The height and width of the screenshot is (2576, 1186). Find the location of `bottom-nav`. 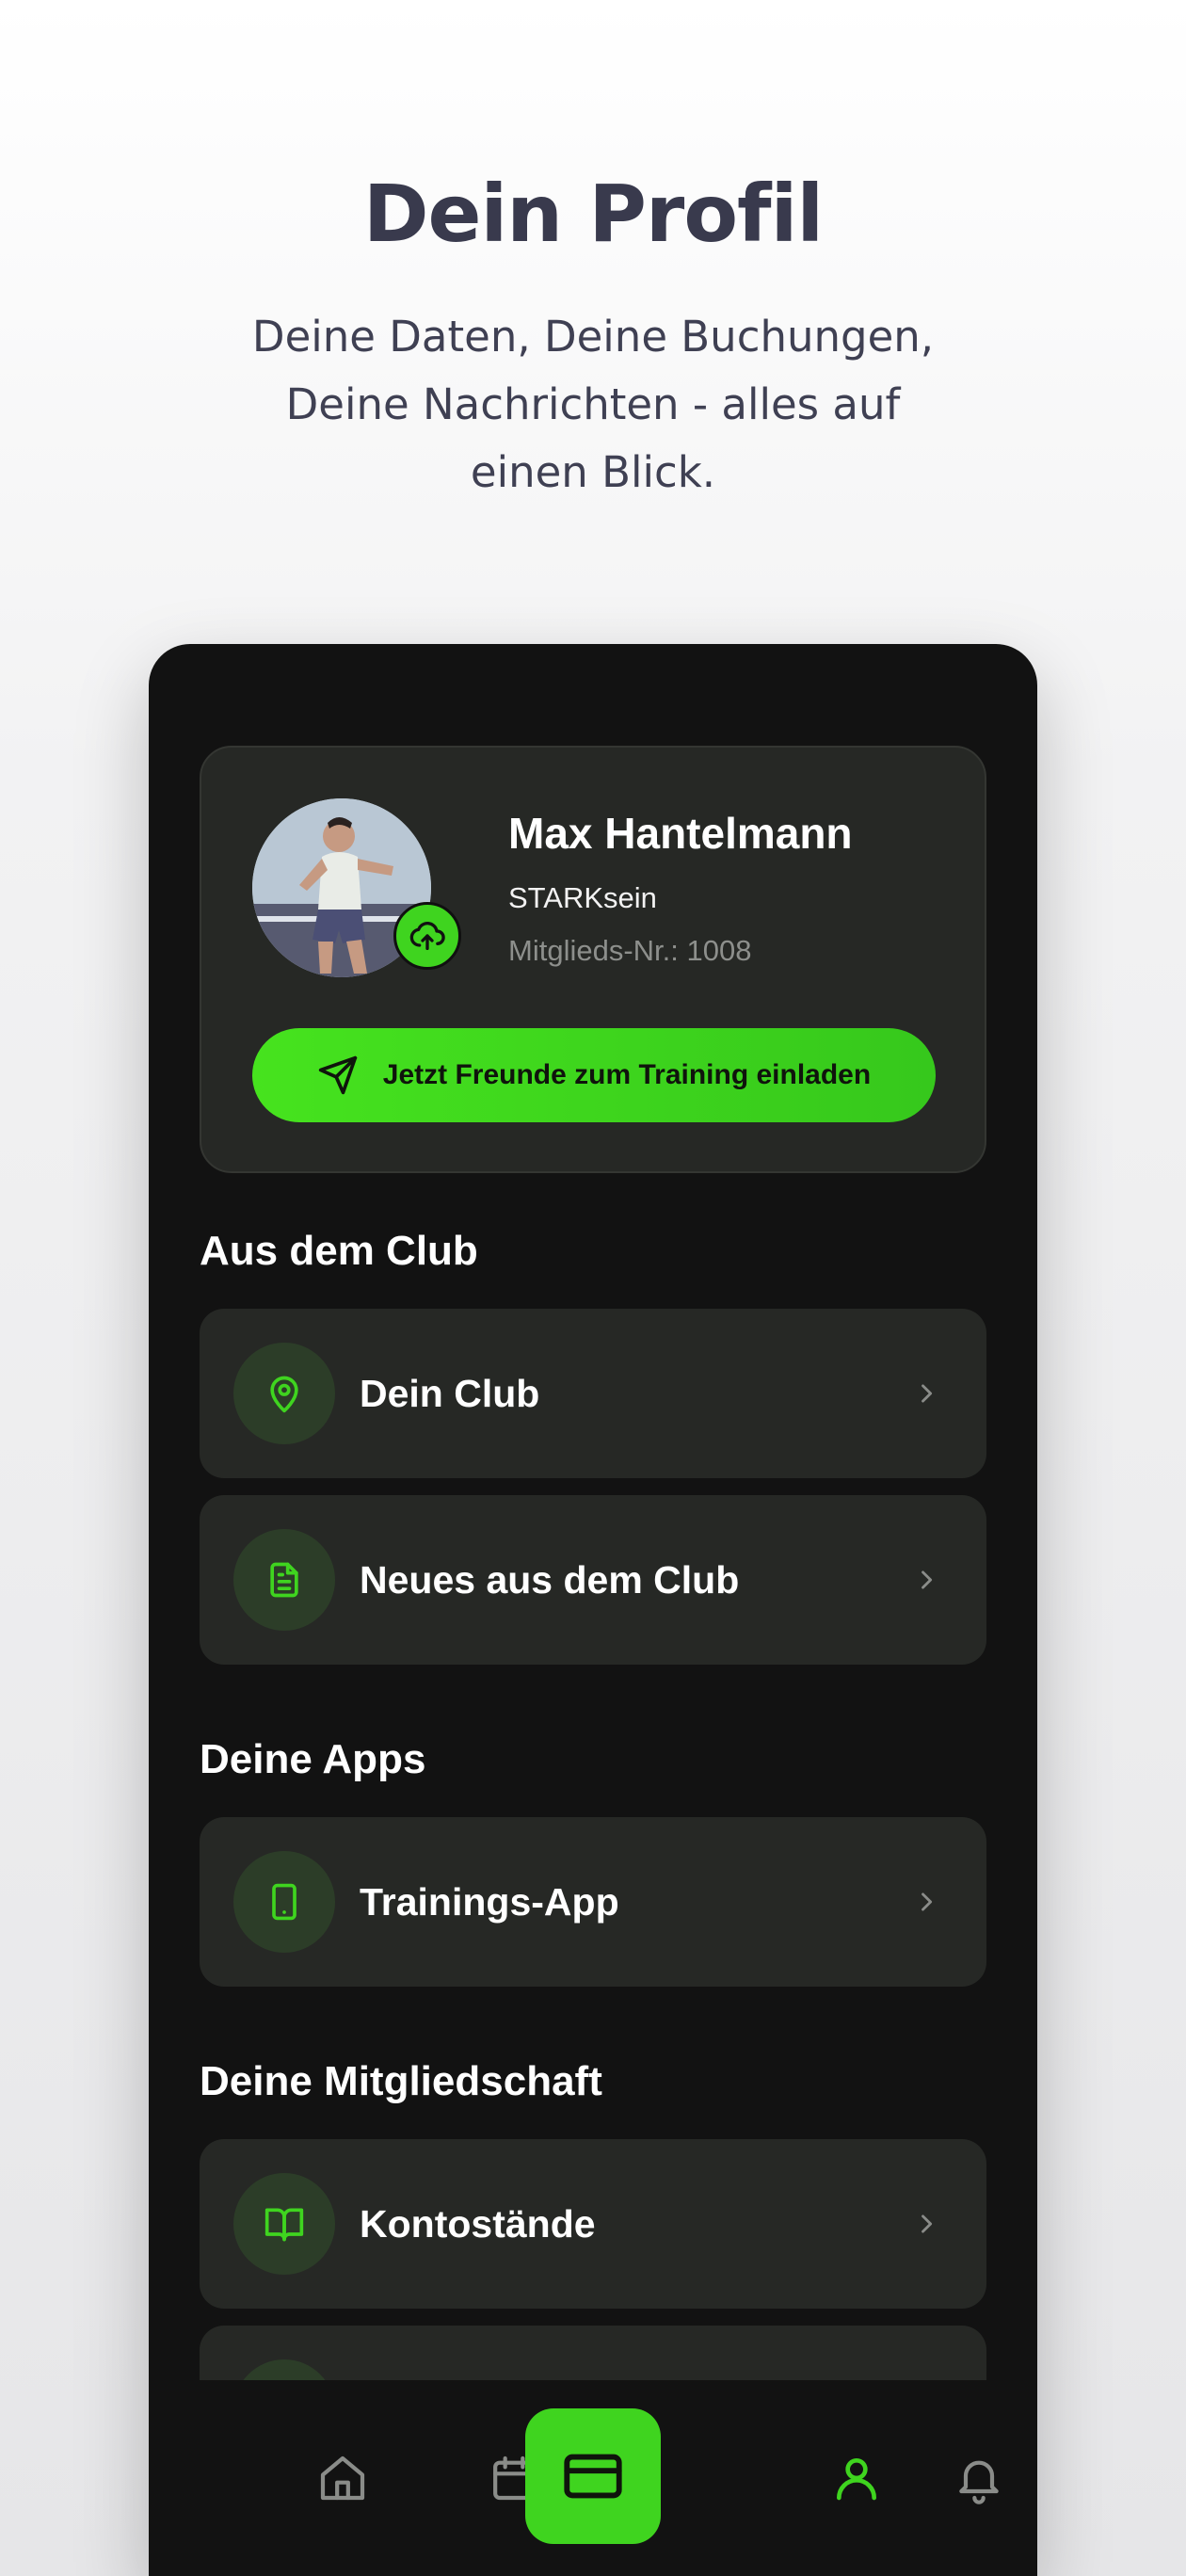

bottom-nav is located at coordinates (593, 2478).